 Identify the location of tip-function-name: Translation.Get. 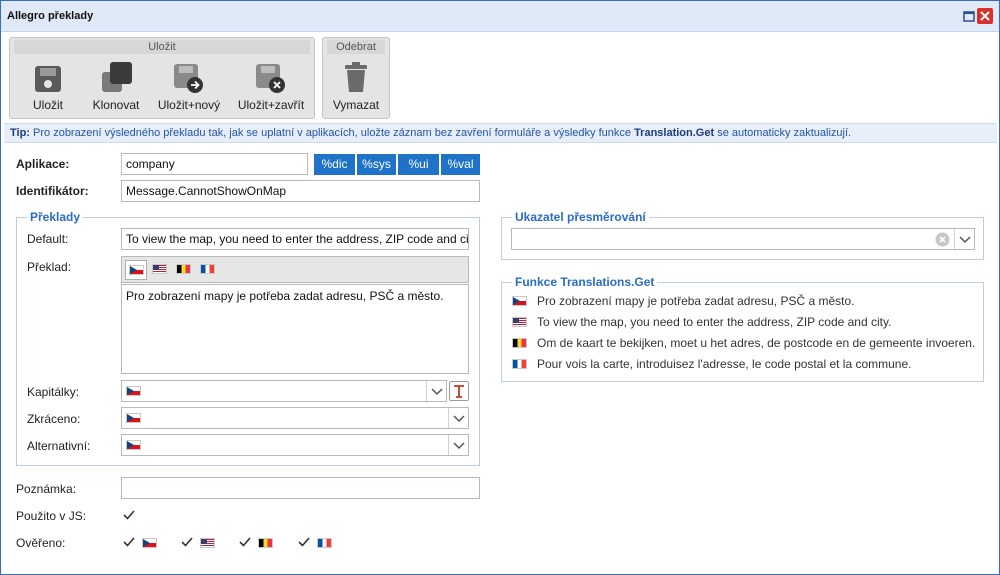
(674, 133).